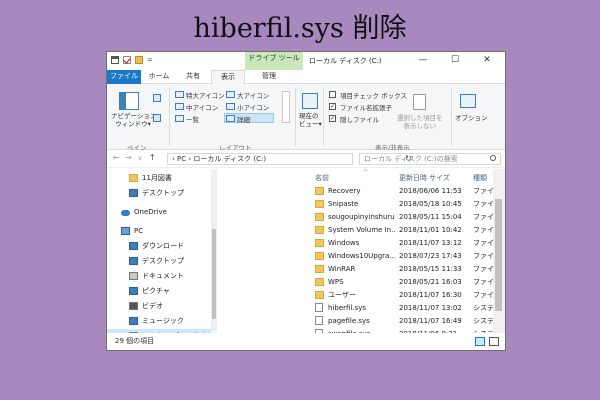 Image resolution: width=600 pixels, height=400 pixels. Describe the element at coordinates (152, 306) in the screenshot. I see `nav-item-label: ビデオ` at that location.